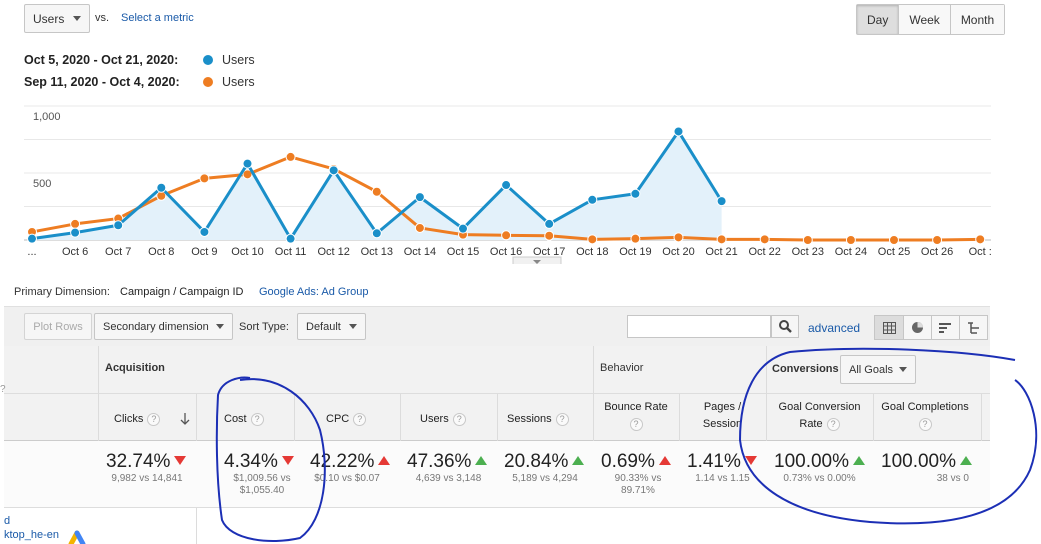 This screenshot has width=1041, height=544. Describe the element at coordinates (245, 419) in the screenshot. I see `column-header-cost: Cost?` at that location.